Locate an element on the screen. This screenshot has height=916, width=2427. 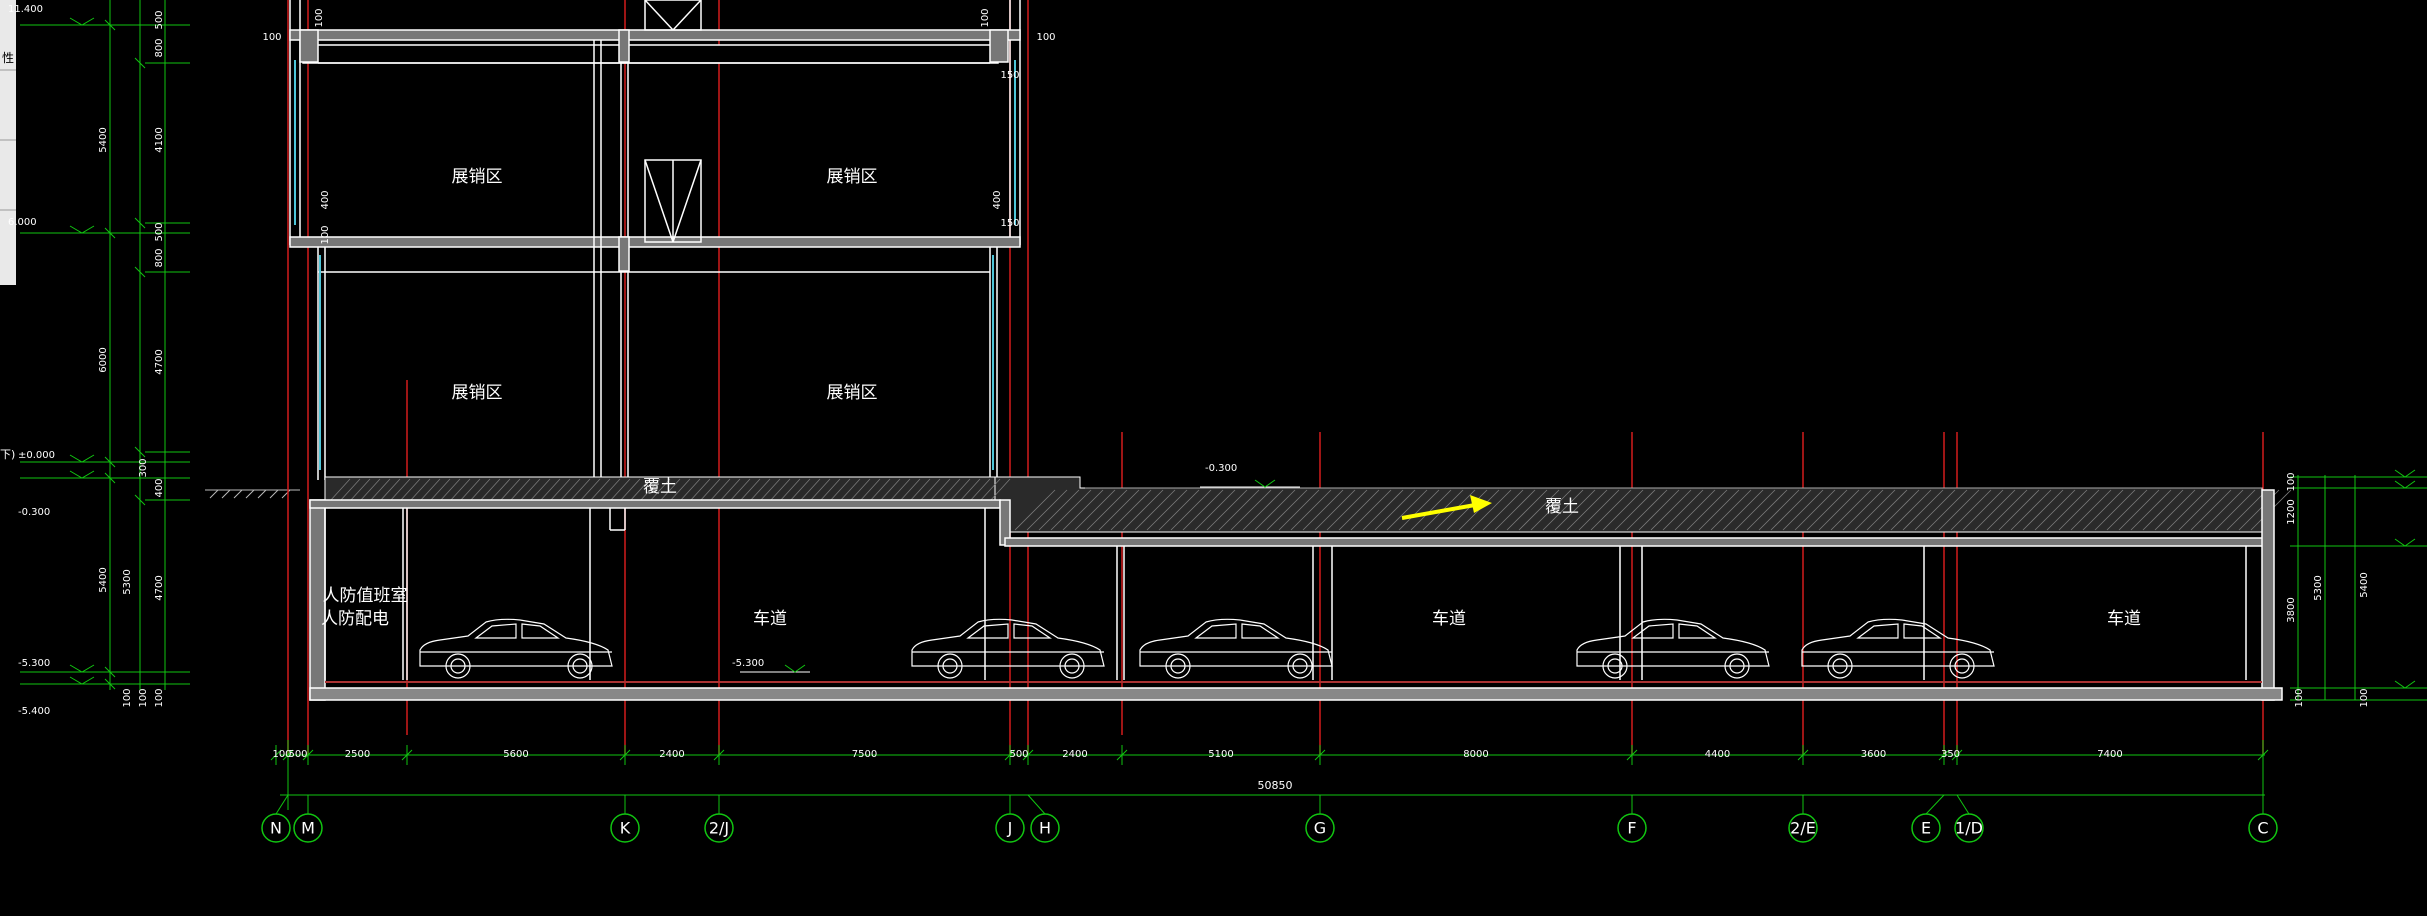
elevation-level2: 6.000 is located at coordinates (22, 222).